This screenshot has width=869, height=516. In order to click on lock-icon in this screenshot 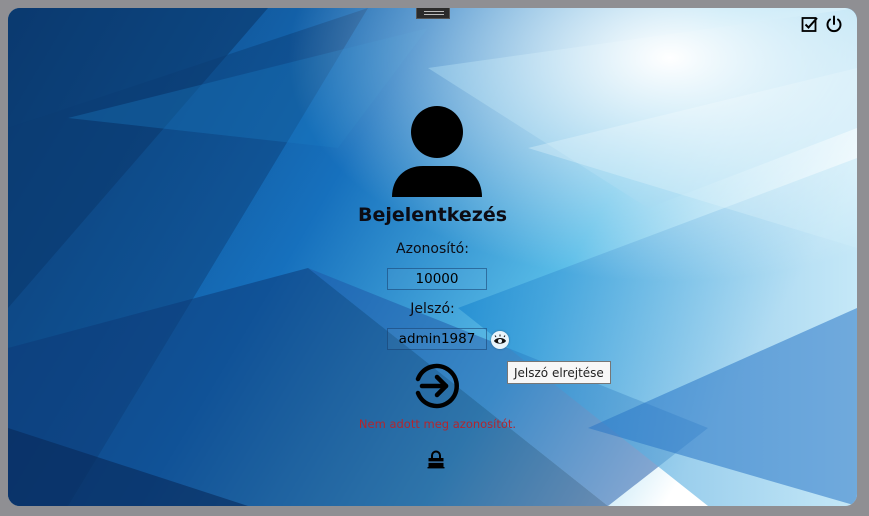, I will do `click(436, 459)`.